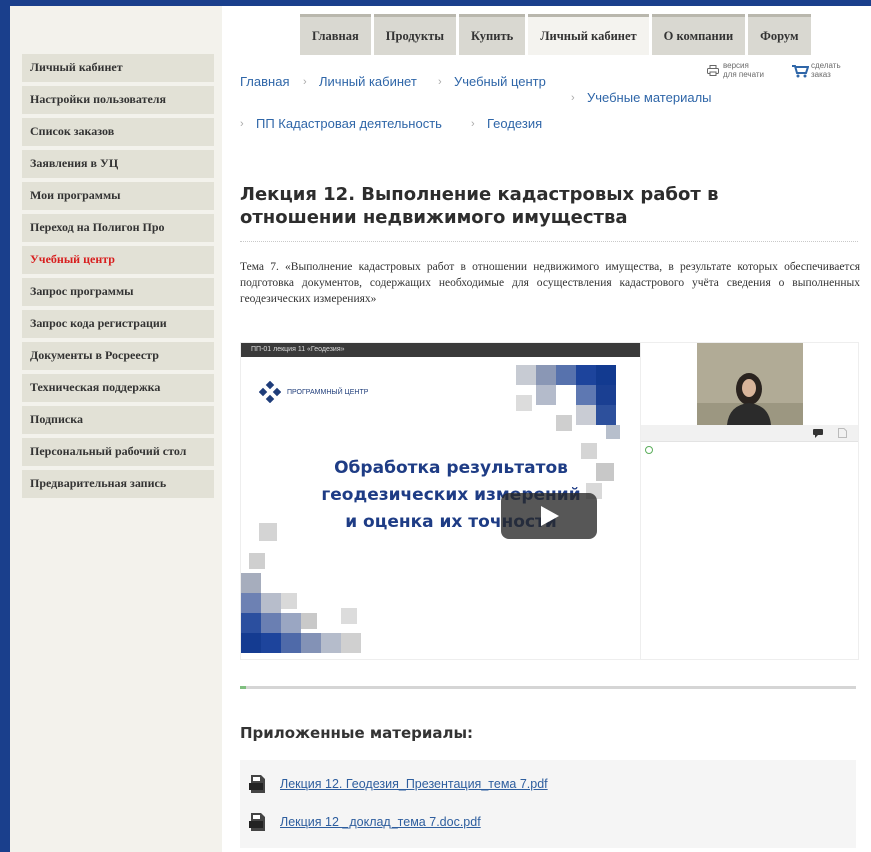  I want to click on sidebar-item-support: Техническая поддержка, so click(118, 388).